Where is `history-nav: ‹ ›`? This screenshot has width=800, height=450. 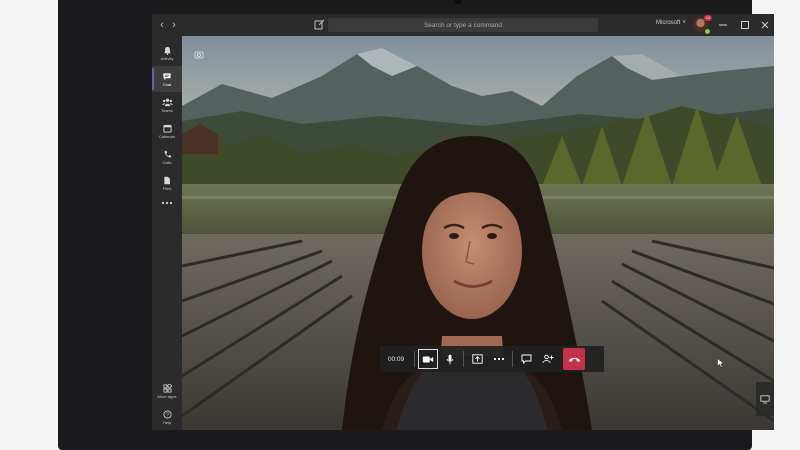
history-nav: ‹ › is located at coordinates (168, 25).